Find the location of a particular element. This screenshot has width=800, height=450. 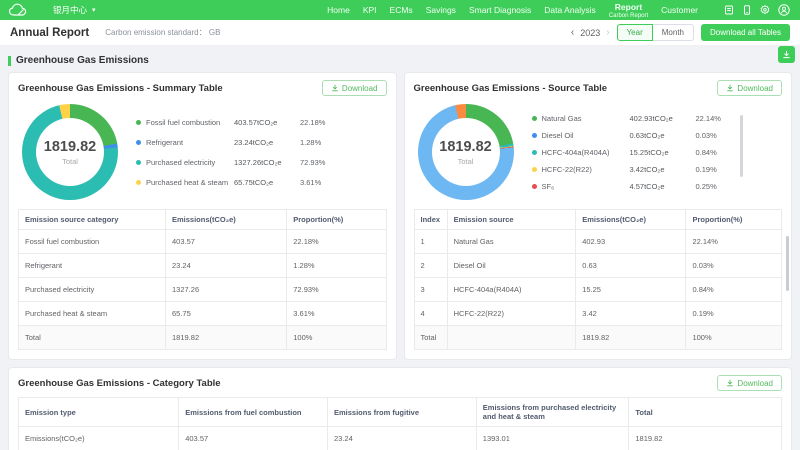

panel-title: Greenhouse Gas Emissions - Summary Table is located at coordinates (120, 88).